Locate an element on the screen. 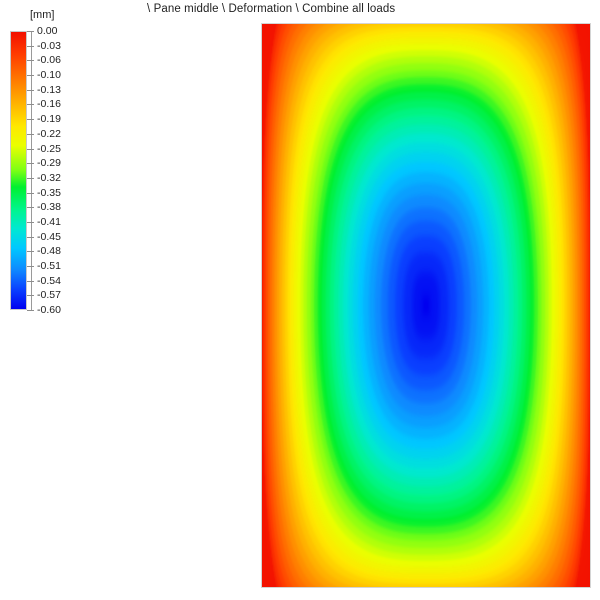  colorbar-tick-label: -0.51 is located at coordinates (49, 265).